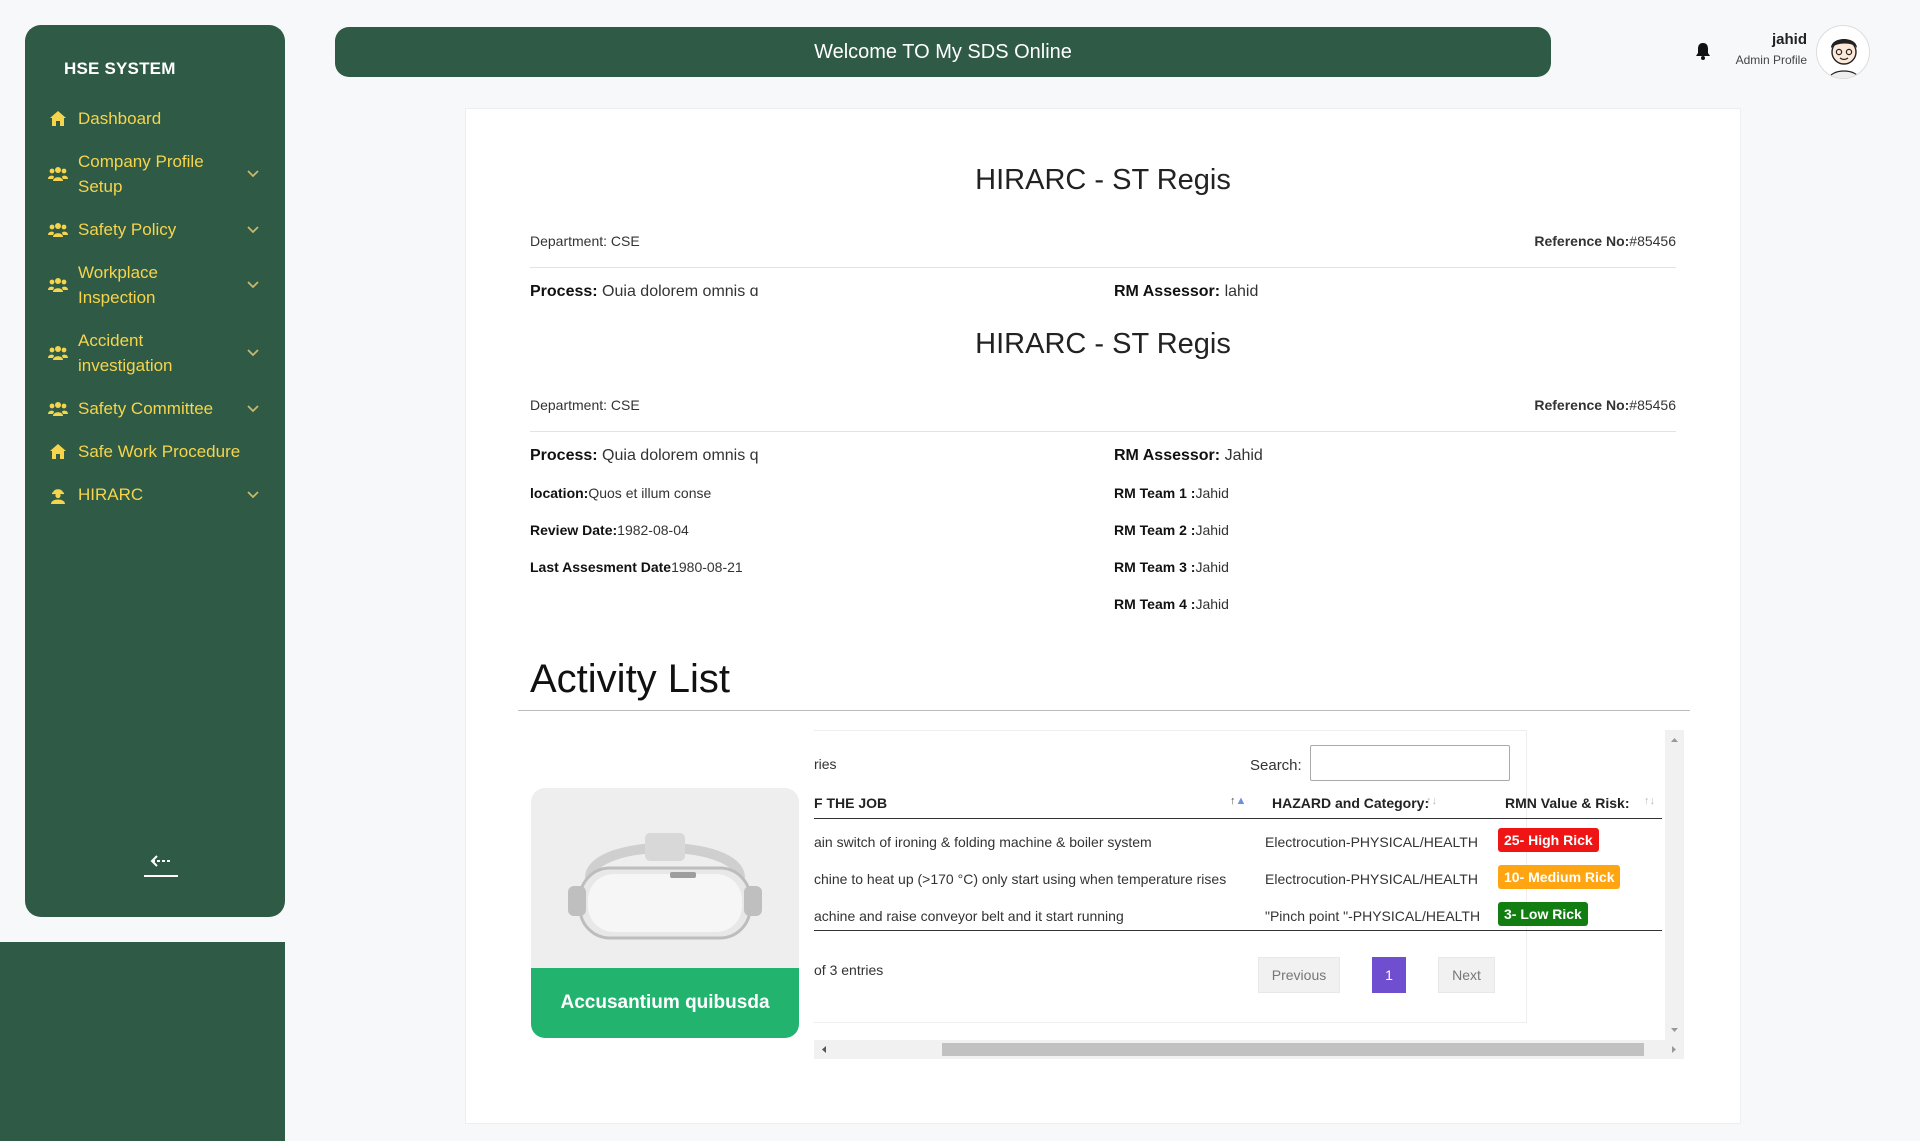  I want to click on column-header-hazard: HAZARD and Category:, so click(1350, 803).